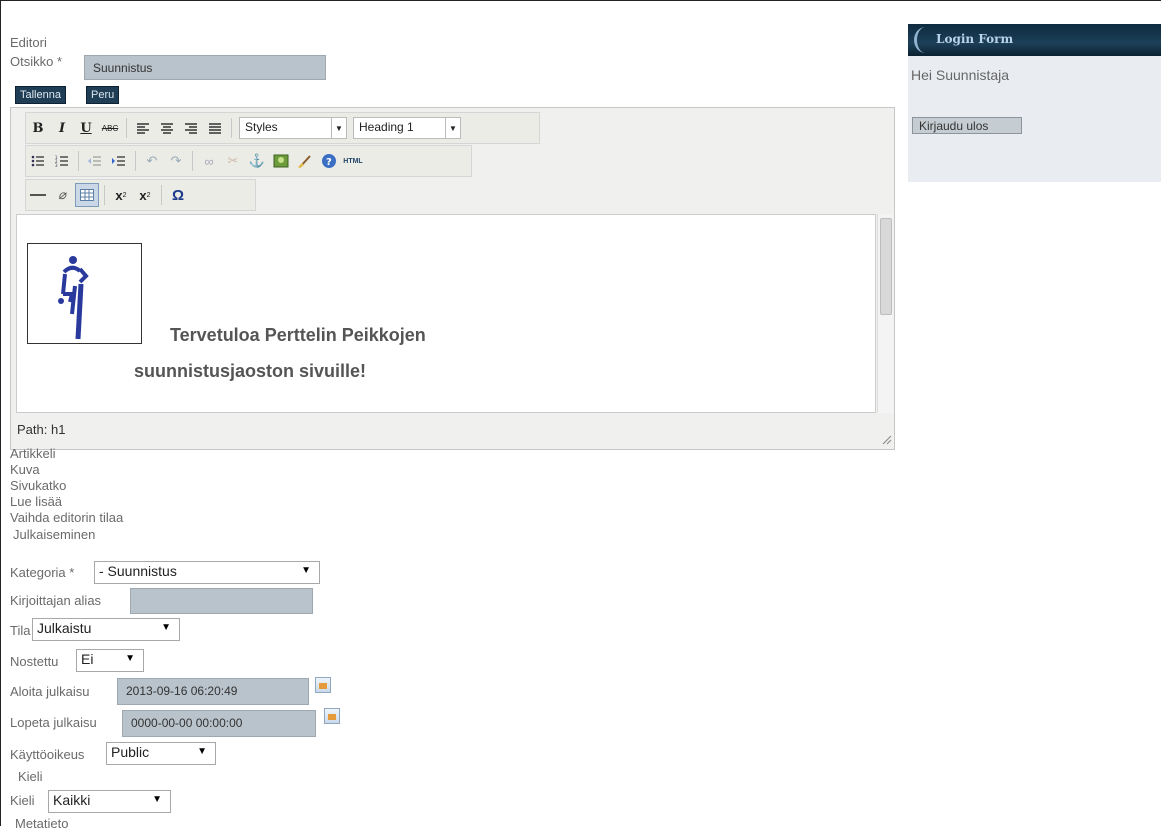 The width and height of the screenshot is (1163, 831). I want to click on toggle-editor-link: Vaihda editorin tilaa, so click(66, 517).